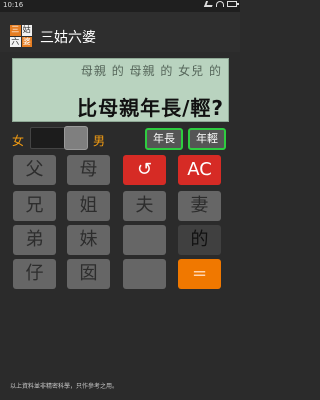  What do you see at coordinates (120, 6) in the screenshot?
I see `status-bar: 10:16` at bounding box center [120, 6].